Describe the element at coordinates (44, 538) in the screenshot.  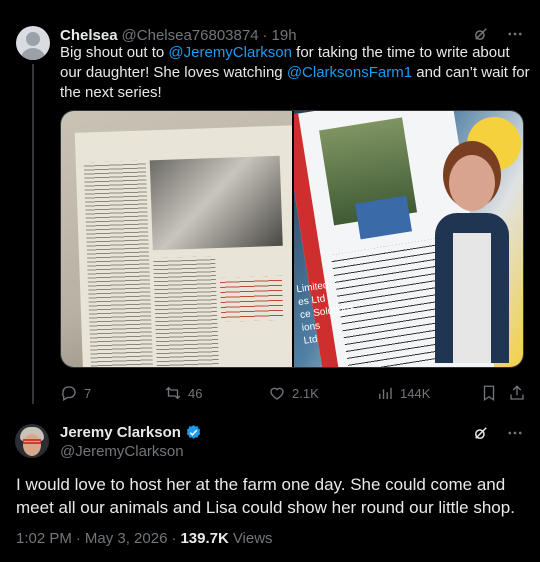
I see `main-tweet-time: 1:02 PM` at that location.